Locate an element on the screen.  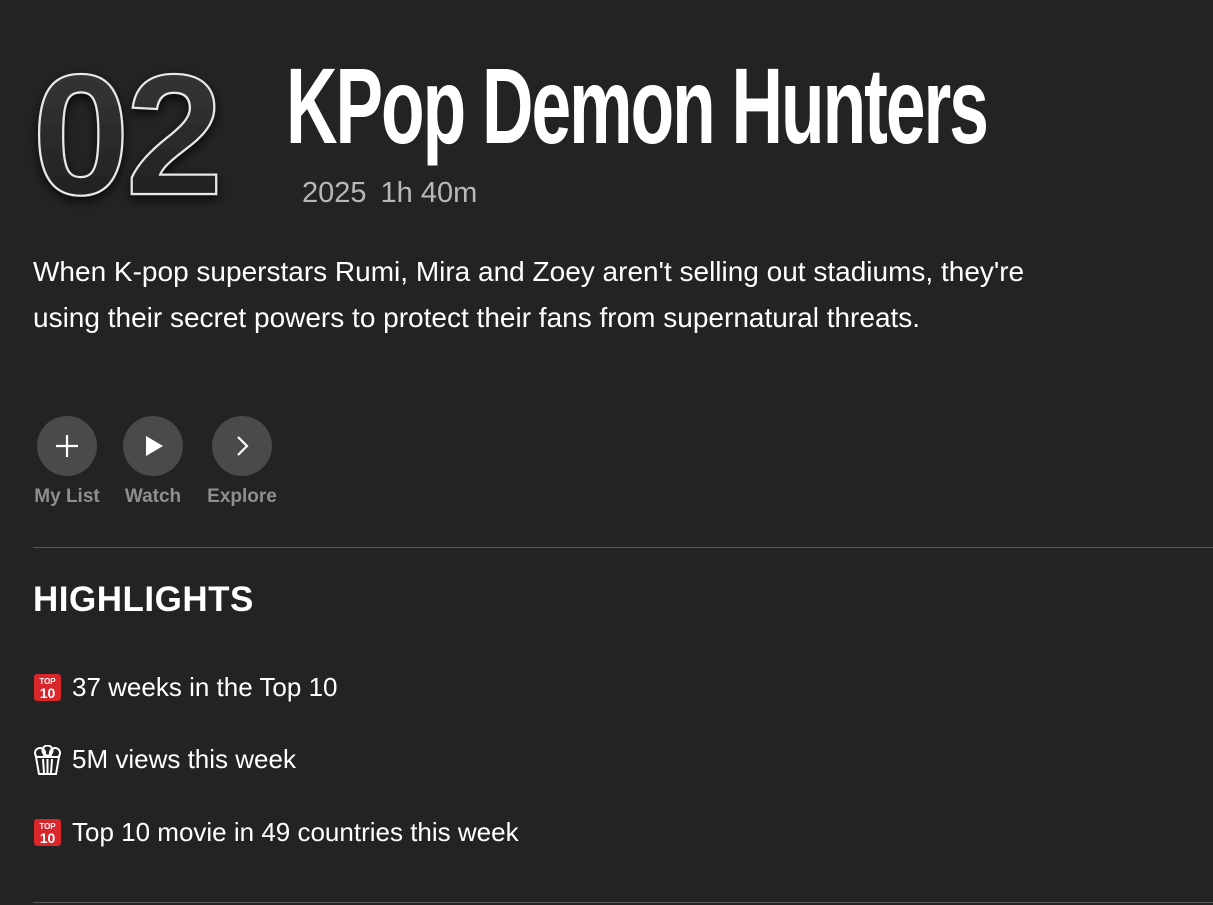
explore-button: Explore is located at coordinates (242, 462).